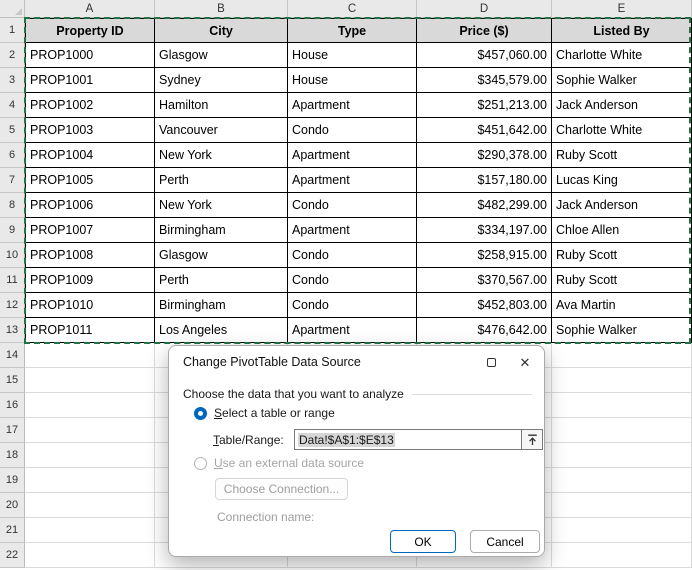  Describe the element at coordinates (622, 80) in the screenshot. I see `table-cell: Sophie Walker` at that location.